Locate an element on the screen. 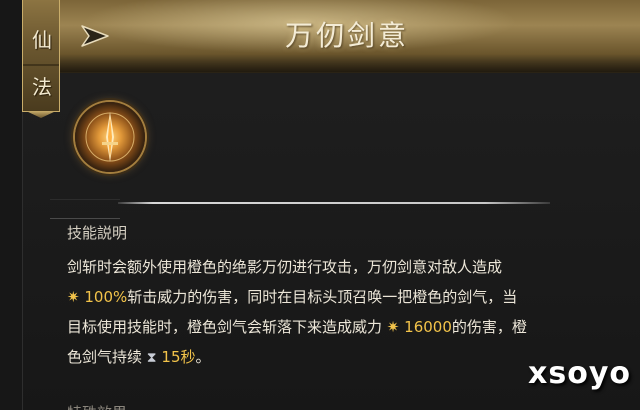  power-value: 16000 is located at coordinates (428, 327).